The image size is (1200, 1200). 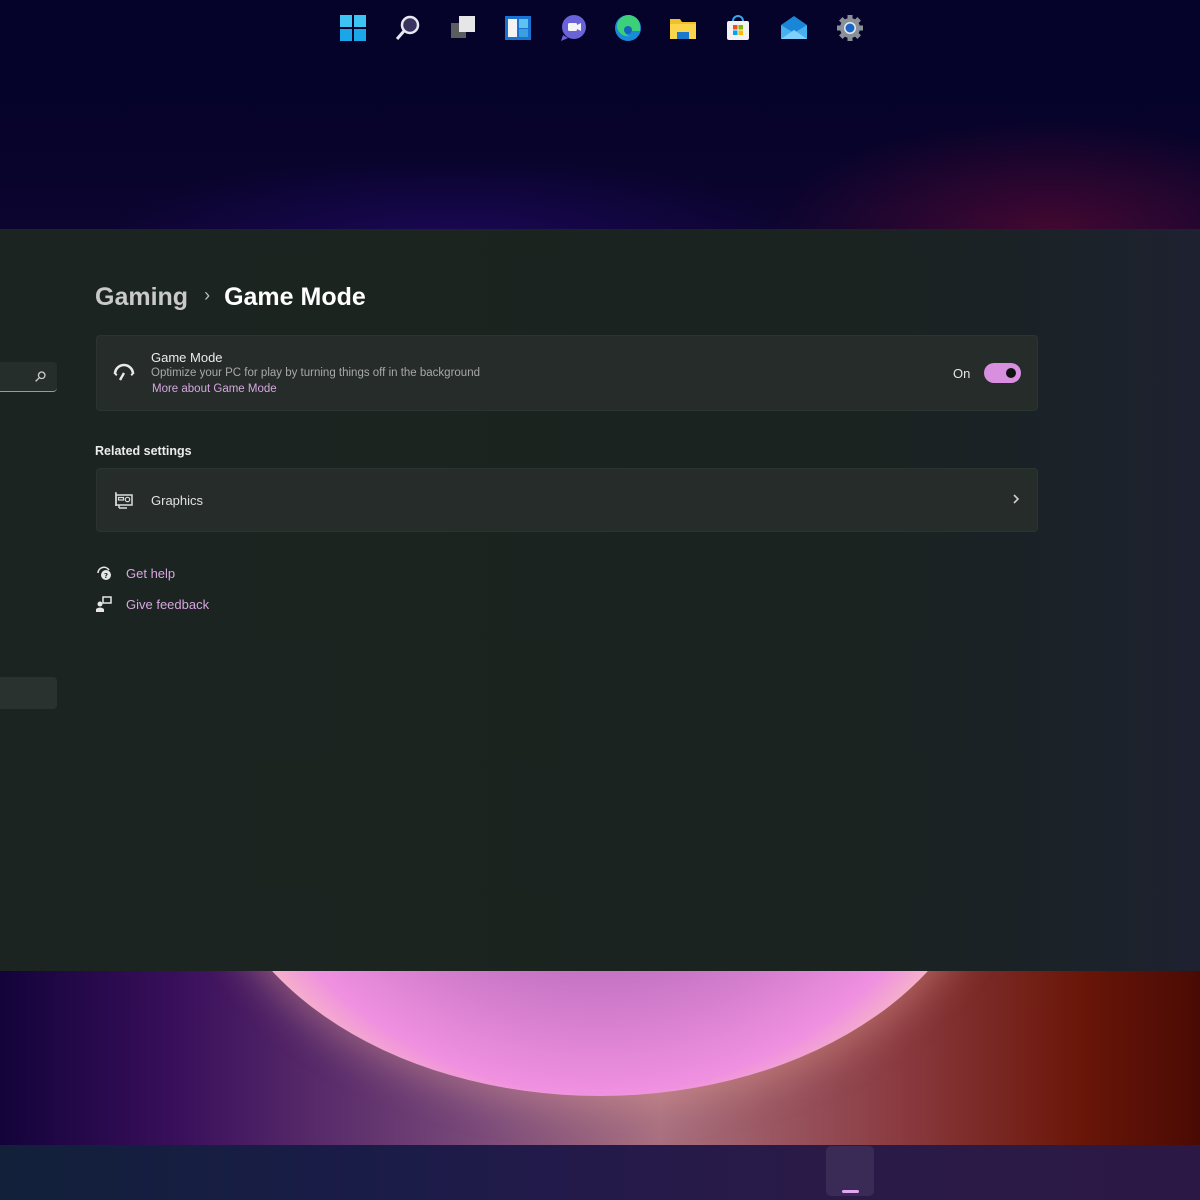 What do you see at coordinates (124, 372) in the screenshot?
I see `speedometer-icon` at bounding box center [124, 372].